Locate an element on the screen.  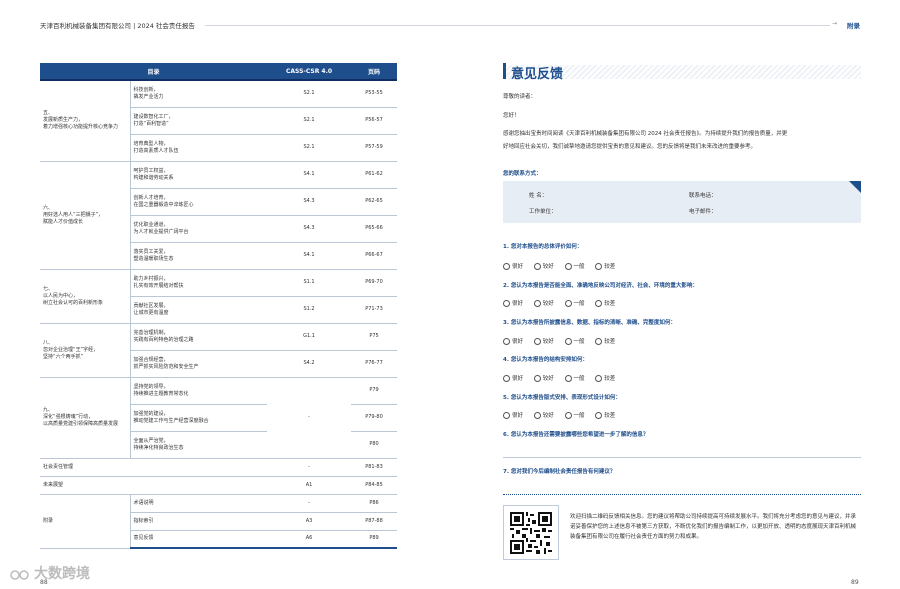
header-rule is located at coordinates (517, 25).